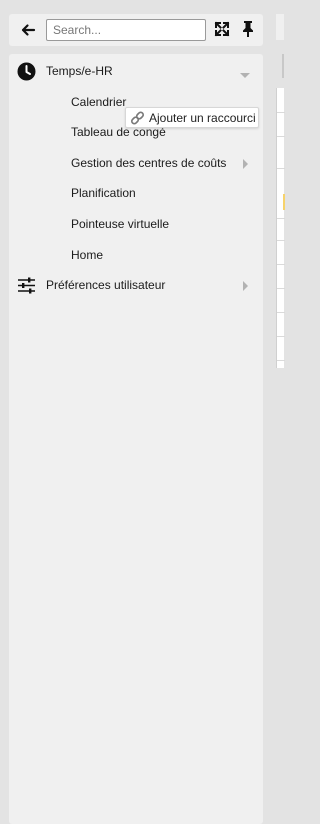 The height and width of the screenshot is (824, 320). I want to click on background-table, so click(280, 228).